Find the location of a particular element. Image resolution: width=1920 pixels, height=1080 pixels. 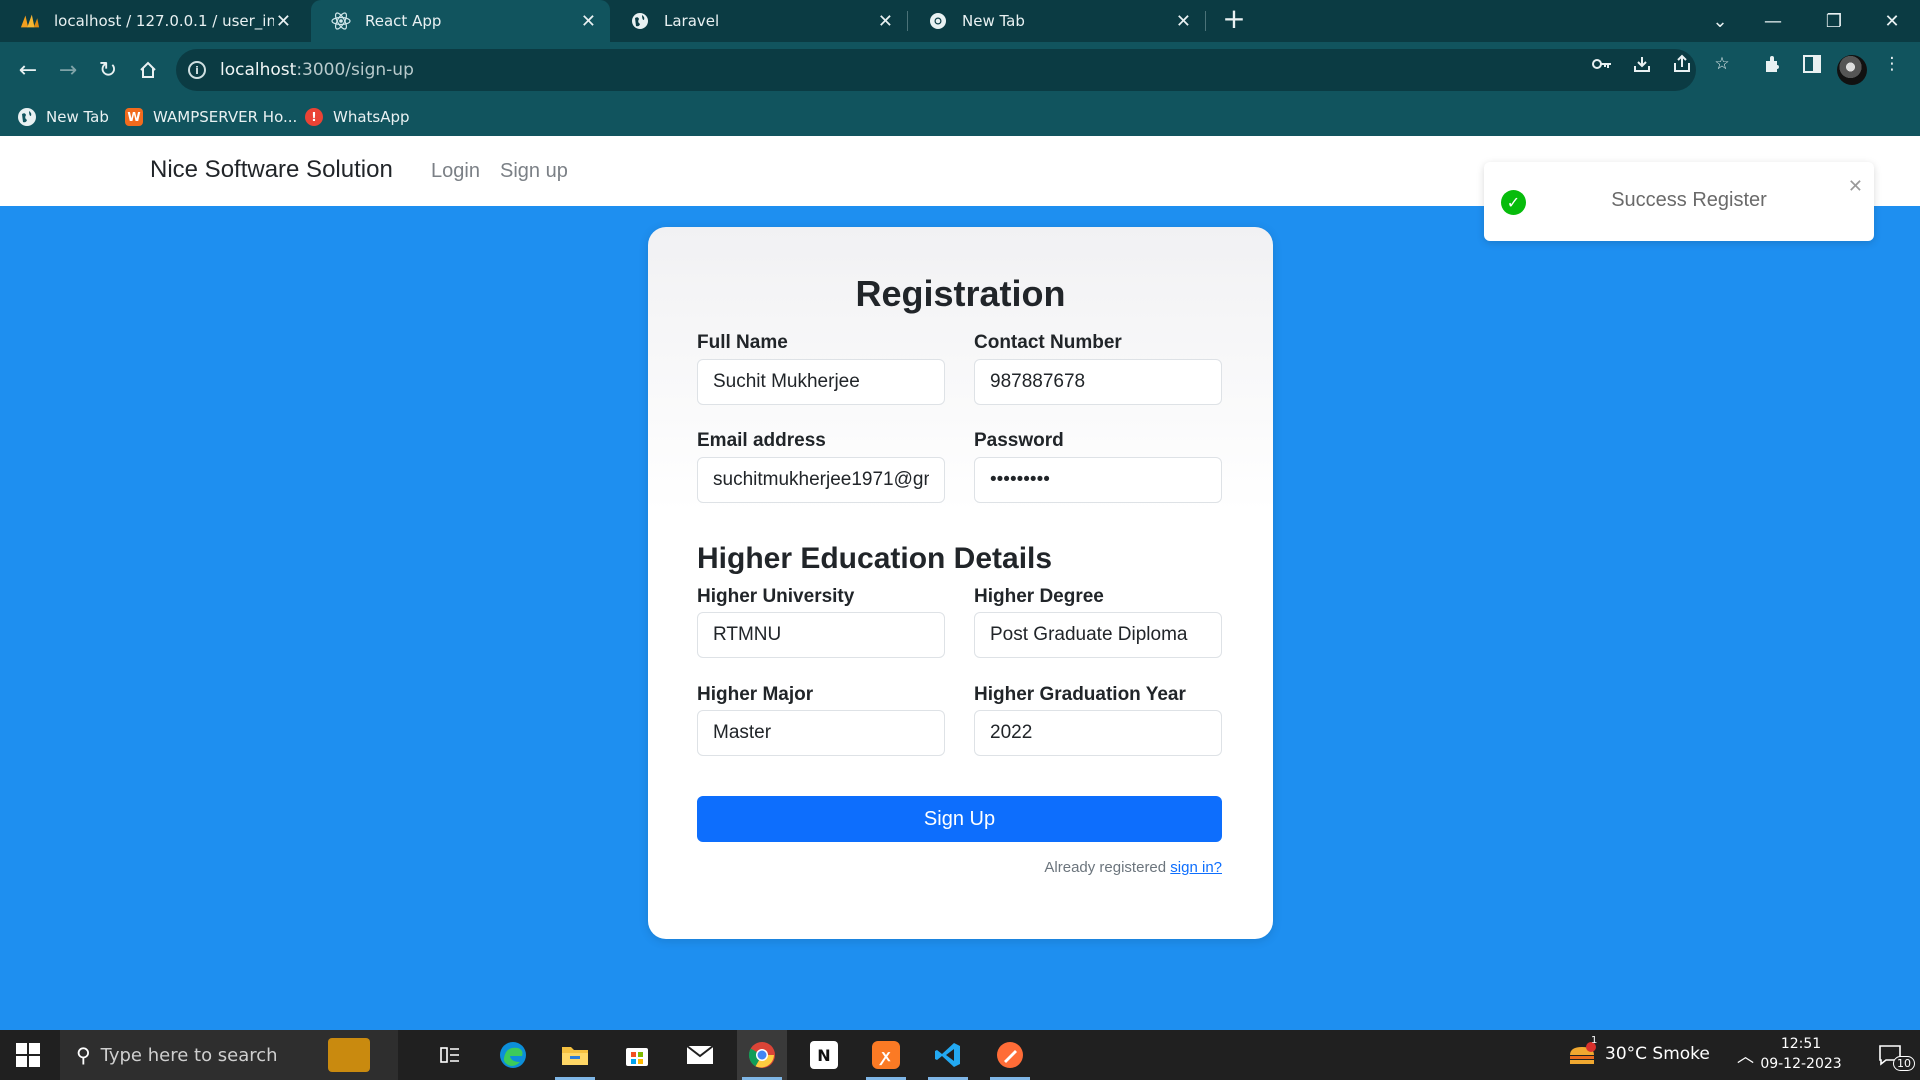

education-section-title: Higher Education Details is located at coordinates (875, 558).